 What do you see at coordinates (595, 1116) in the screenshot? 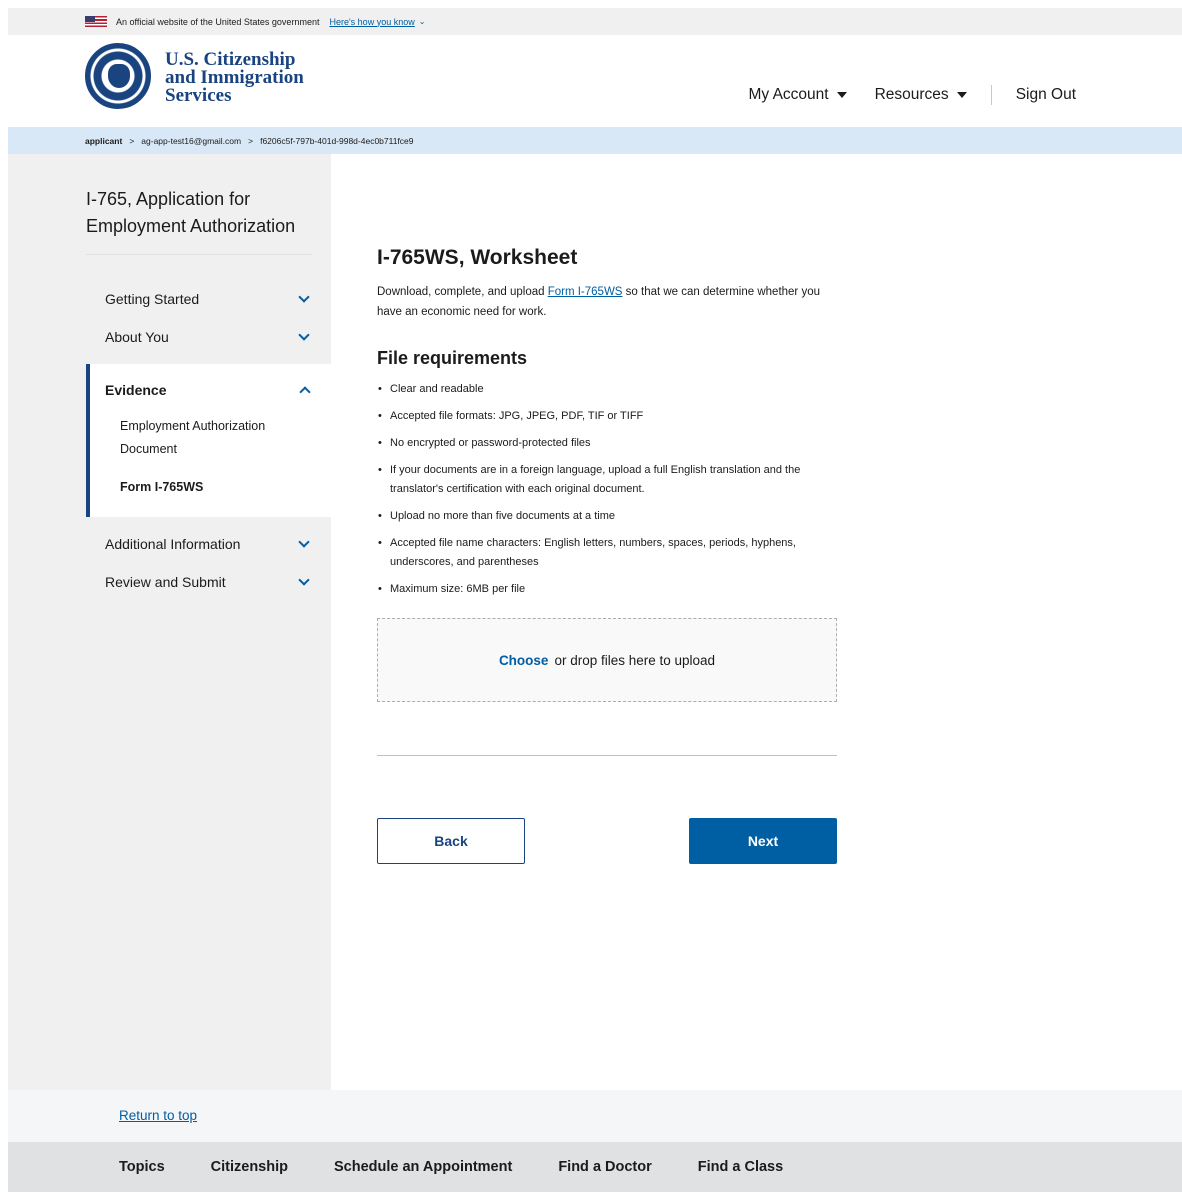
I see `footer-return-bar: Return to top` at bounding box center [595, 1116].